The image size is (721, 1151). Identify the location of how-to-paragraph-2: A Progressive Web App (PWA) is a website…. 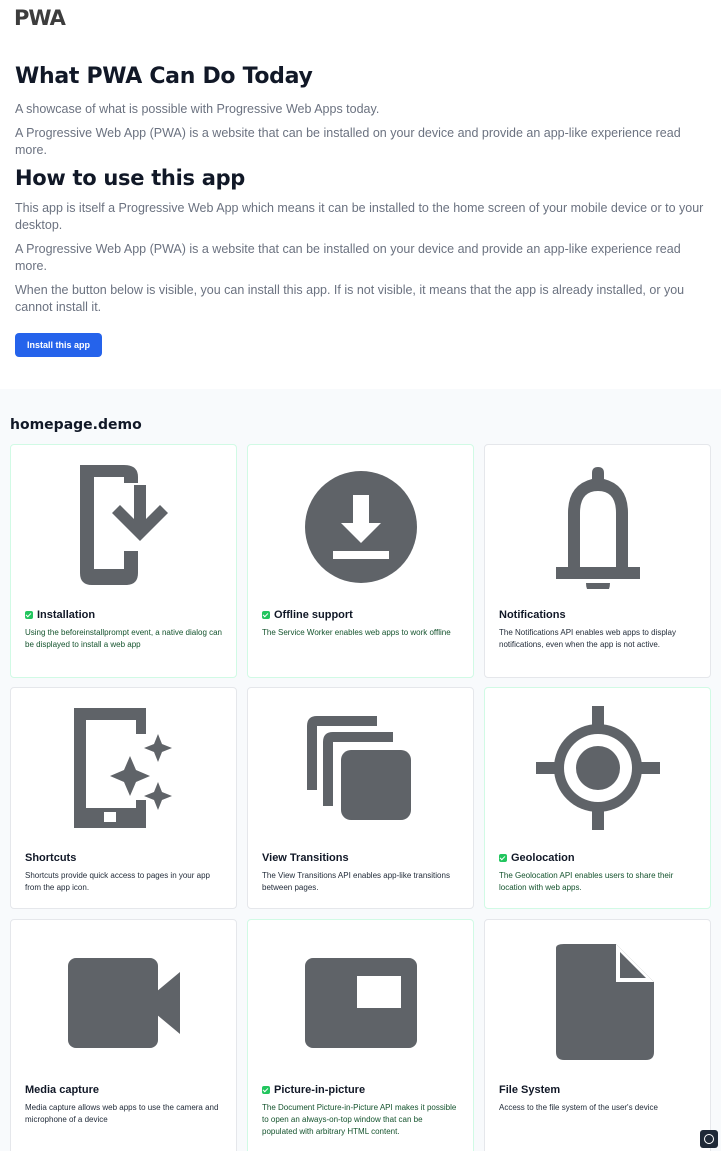
(348, 257).